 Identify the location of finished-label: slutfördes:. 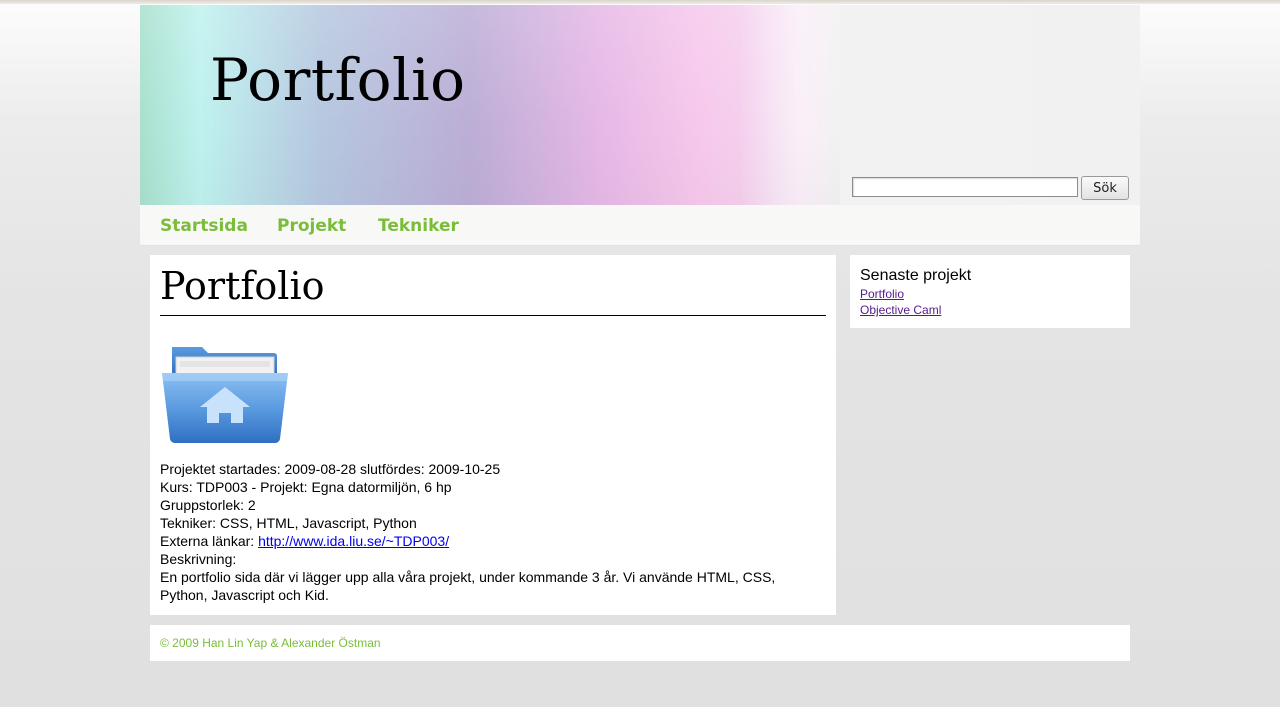
(392, 469).